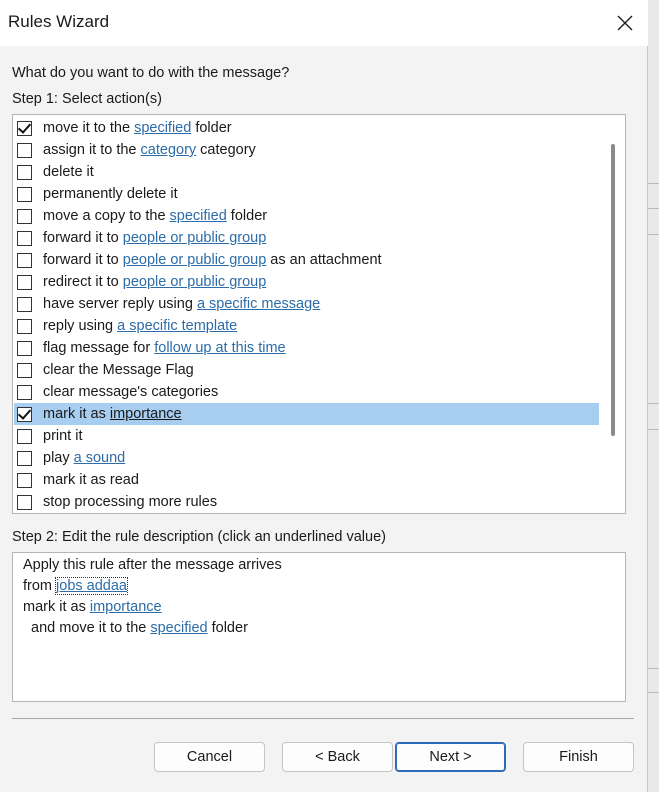 This screenshot has height=792, width=659. I want to click on action-text: play, so click(58, 458).